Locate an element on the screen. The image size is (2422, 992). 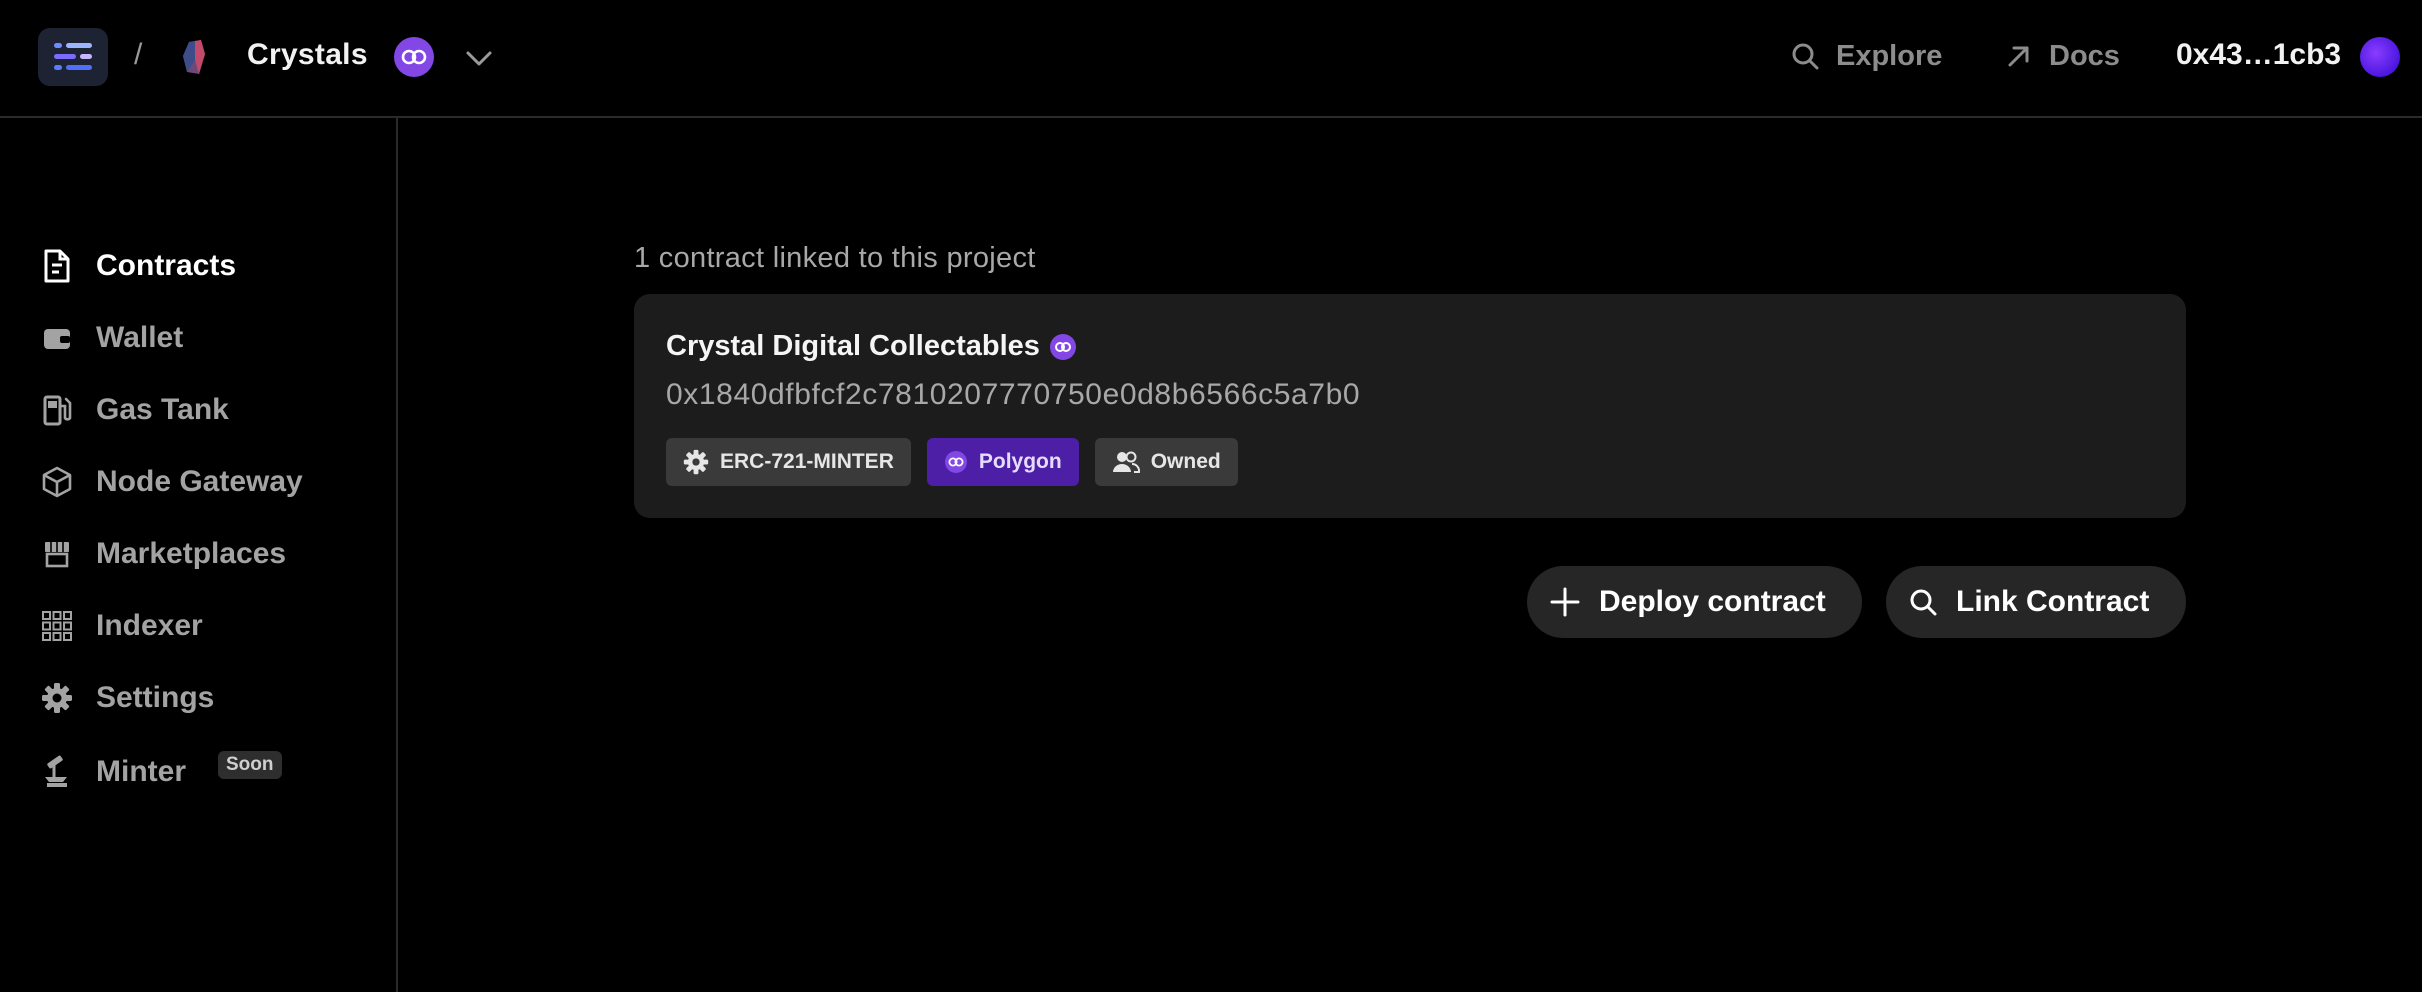
contract-tags: ERC-721-MINTER Polygon Owned is located at coordinates (952, 462).